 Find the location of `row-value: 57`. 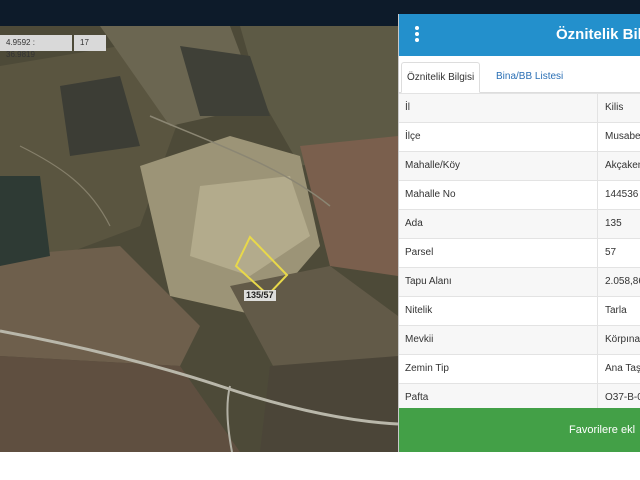

row-value: 57 is located at coordinates (611, 252).